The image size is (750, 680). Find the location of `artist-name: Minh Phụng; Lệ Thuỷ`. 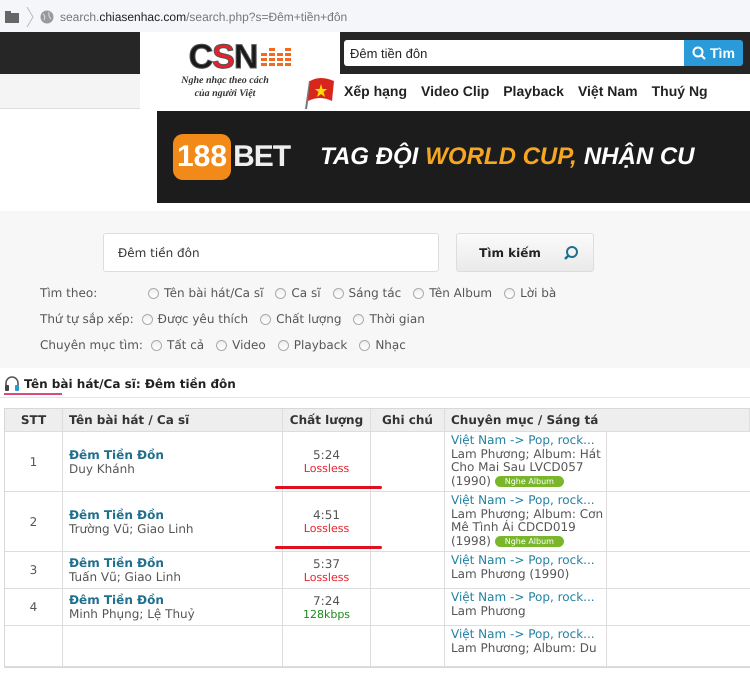

artist-name: Minh Phụng; Lệ Thuỷ is located at coordinates (132, 614).